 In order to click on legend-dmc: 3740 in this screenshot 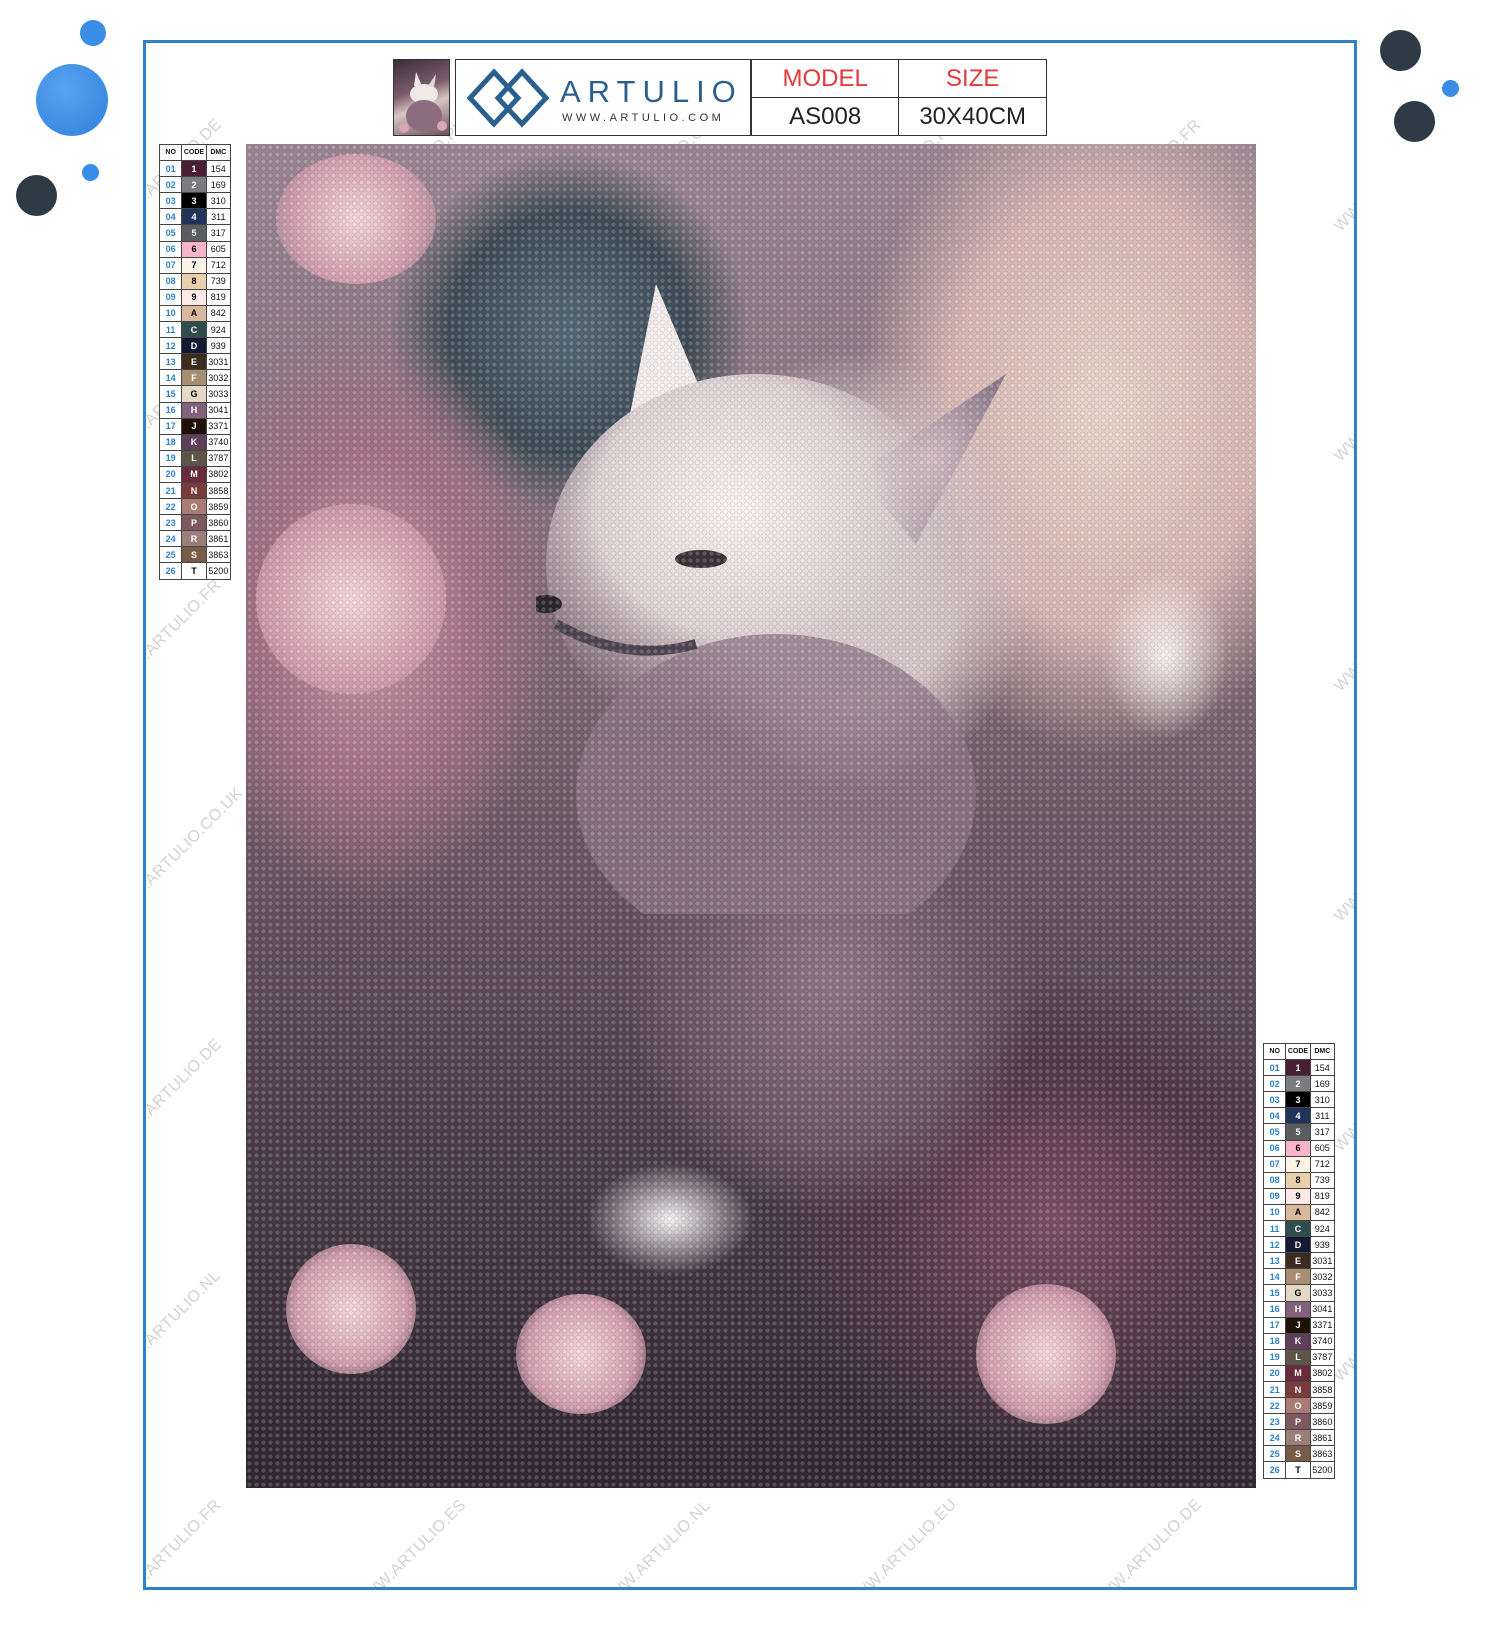, I will do `click(218, 442)`.